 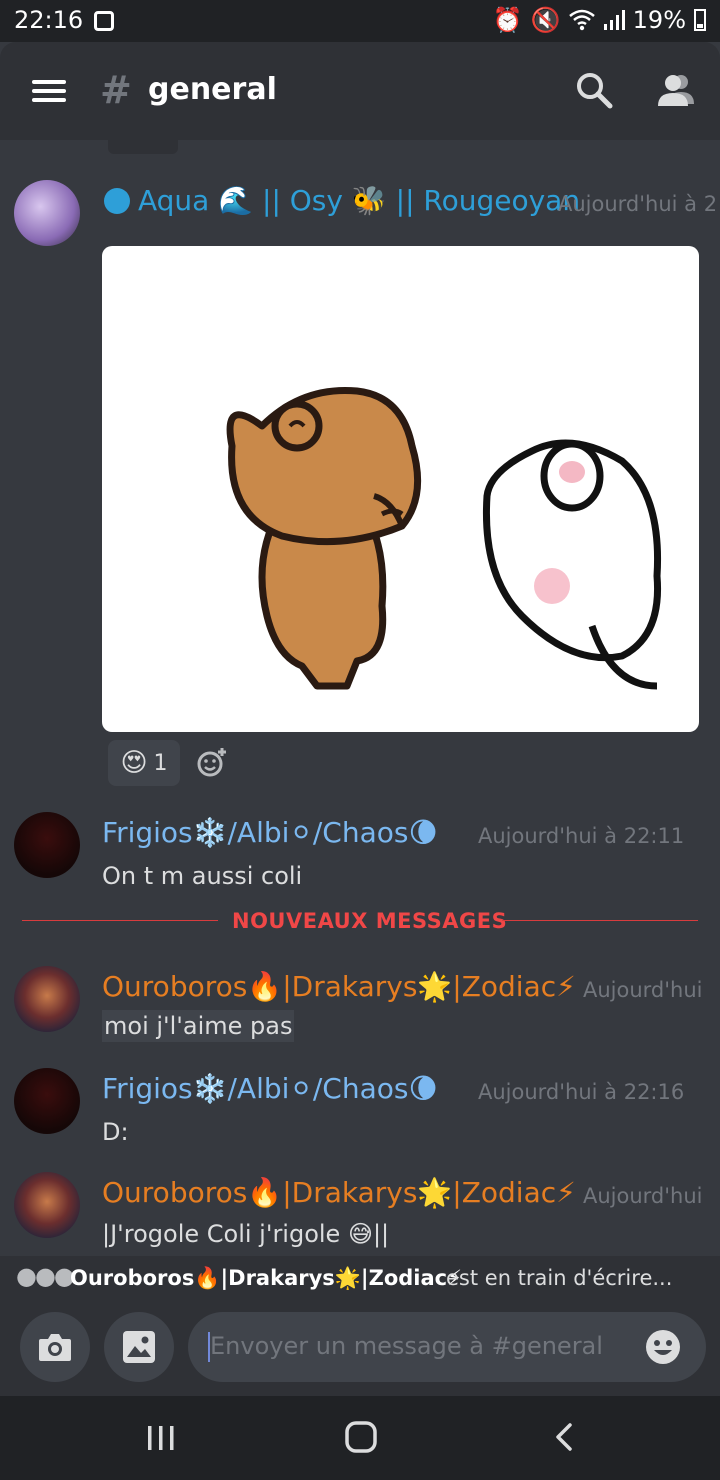 I want to click on timestamp: Aujourd'hui à 2, so click(x=638, y=204).